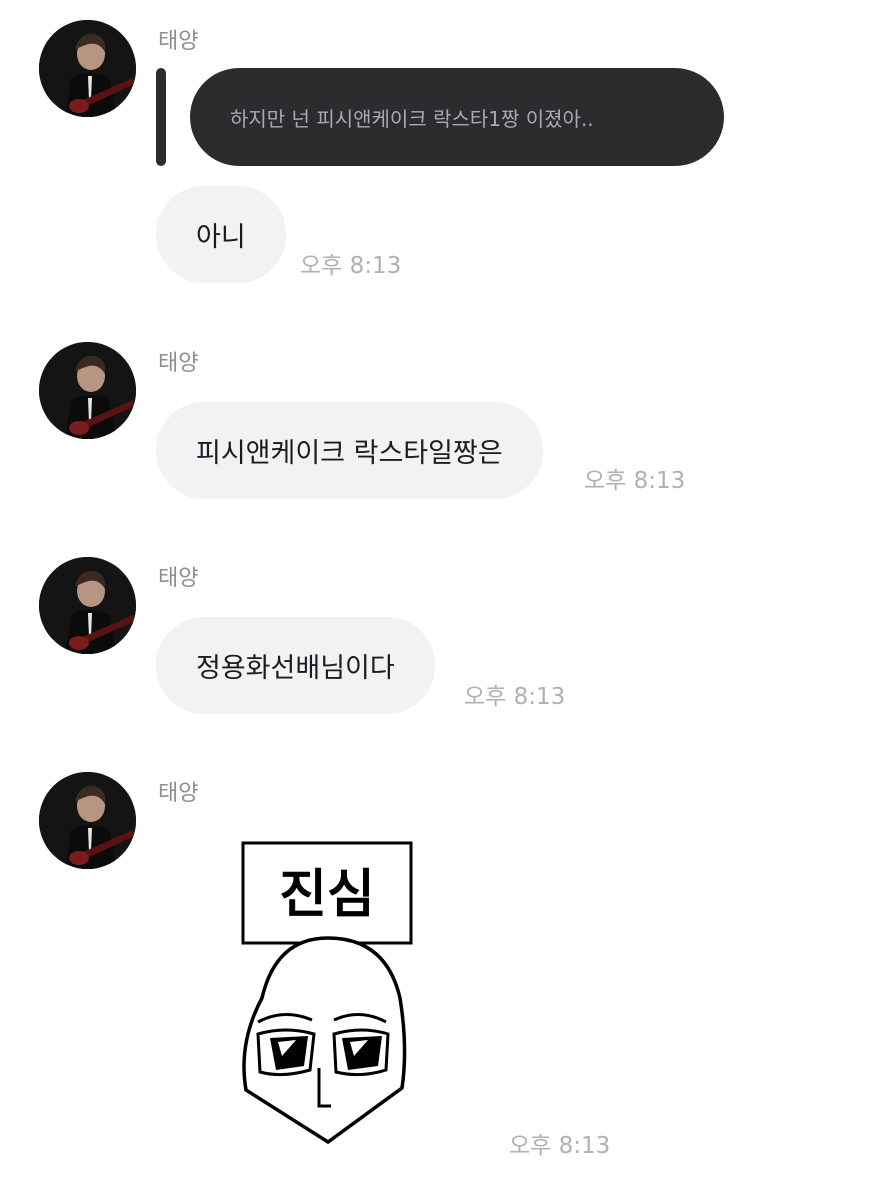 The image size is (889, 1200). What do you see at coordinates (412, 118) in the screenshot?
I see `reply-quote-text: 하지만 넌 피시앤케이크 락스타1짱 이졌아..` at bounding box center [412, 118].